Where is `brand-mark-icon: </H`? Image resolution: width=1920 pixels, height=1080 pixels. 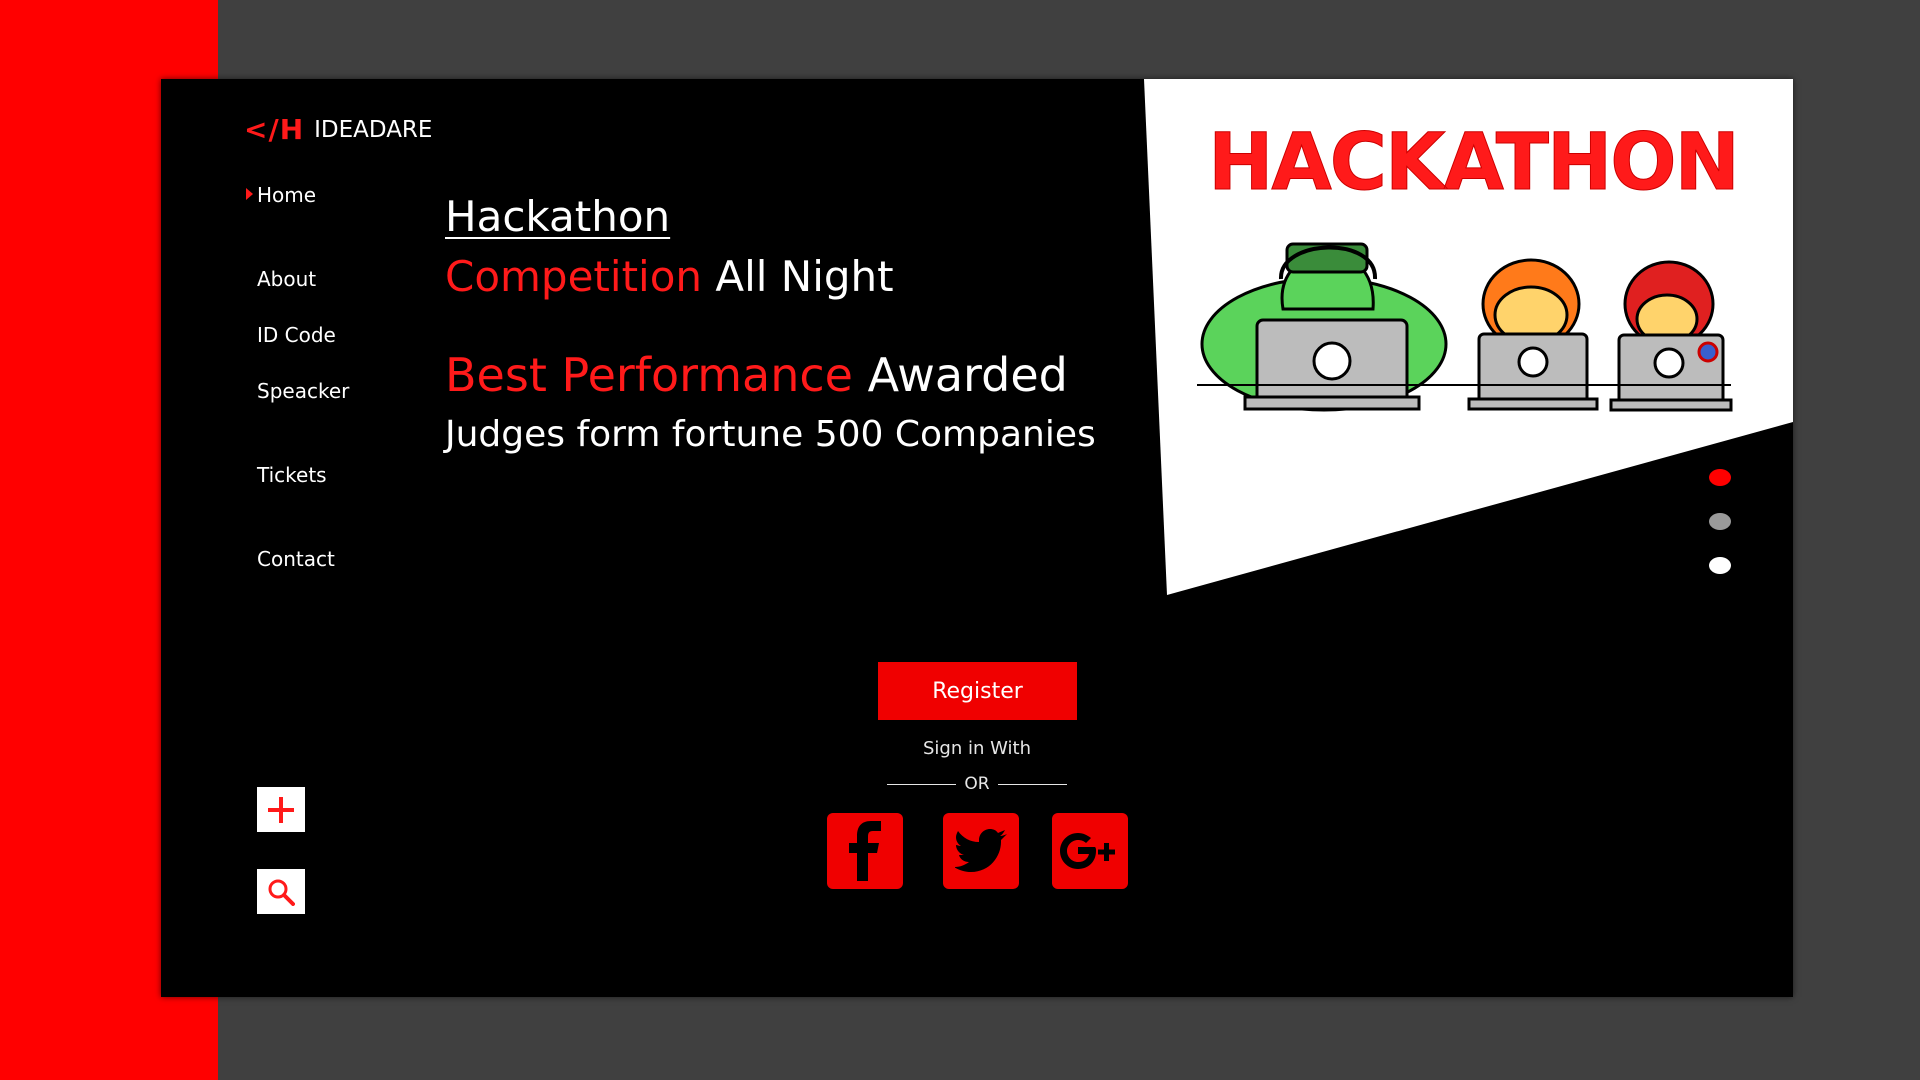 brand-mark-icon: </H is located at coordinates (274, 129).